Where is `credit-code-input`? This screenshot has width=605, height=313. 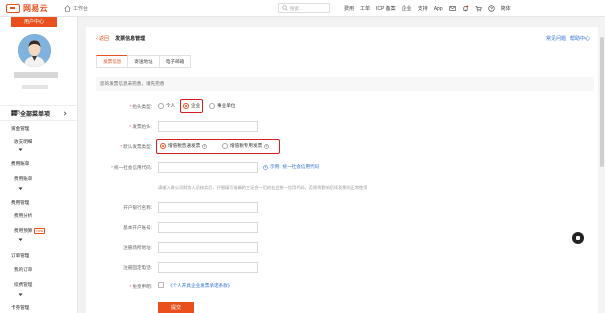 credit-code-input is located at coordinates (208, 167).